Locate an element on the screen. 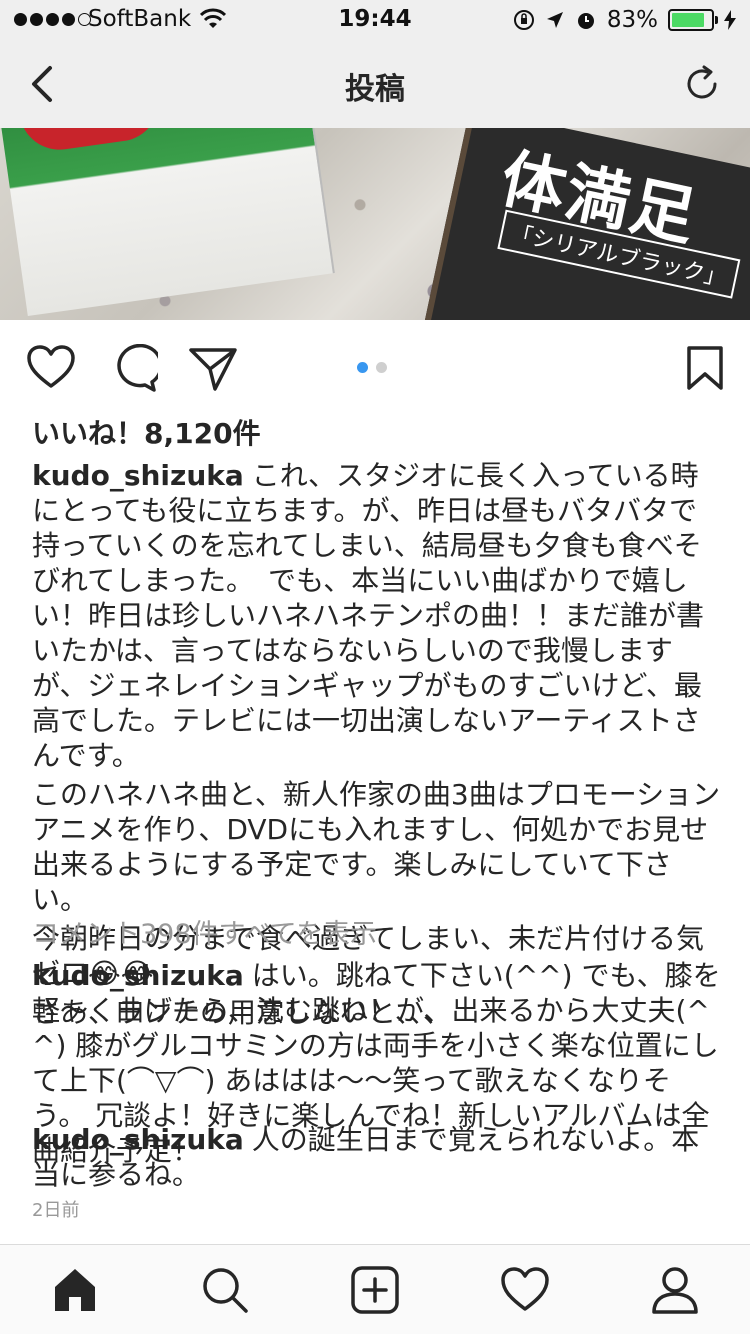  comment-icon is located at coordinates (133, 368).